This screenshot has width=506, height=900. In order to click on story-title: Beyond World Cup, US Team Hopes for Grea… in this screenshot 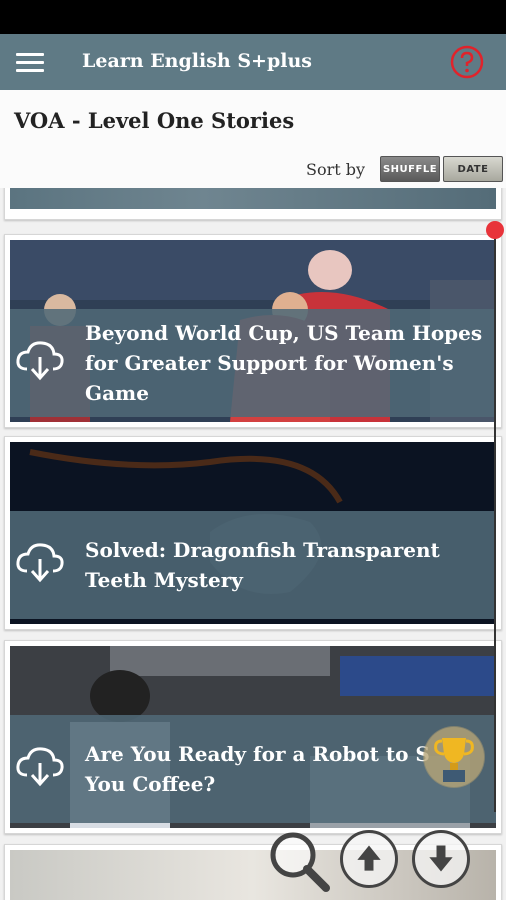, I will do `click(283, 363)`.